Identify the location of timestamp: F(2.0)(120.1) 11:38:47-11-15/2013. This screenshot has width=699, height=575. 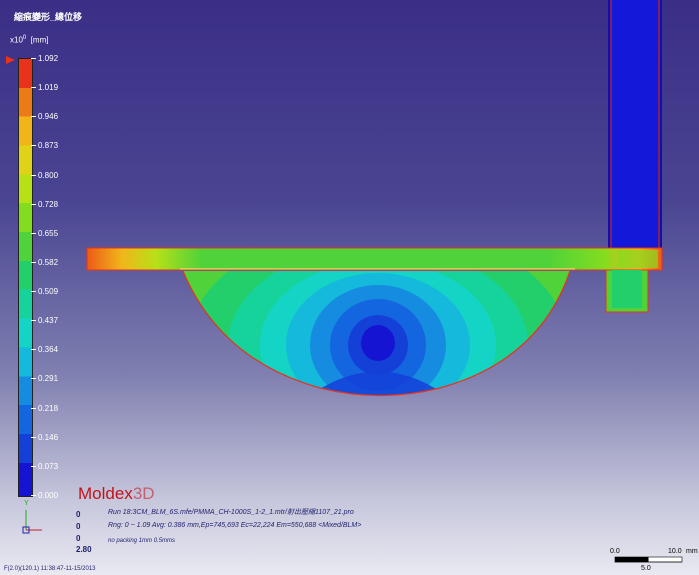
(50, 569).